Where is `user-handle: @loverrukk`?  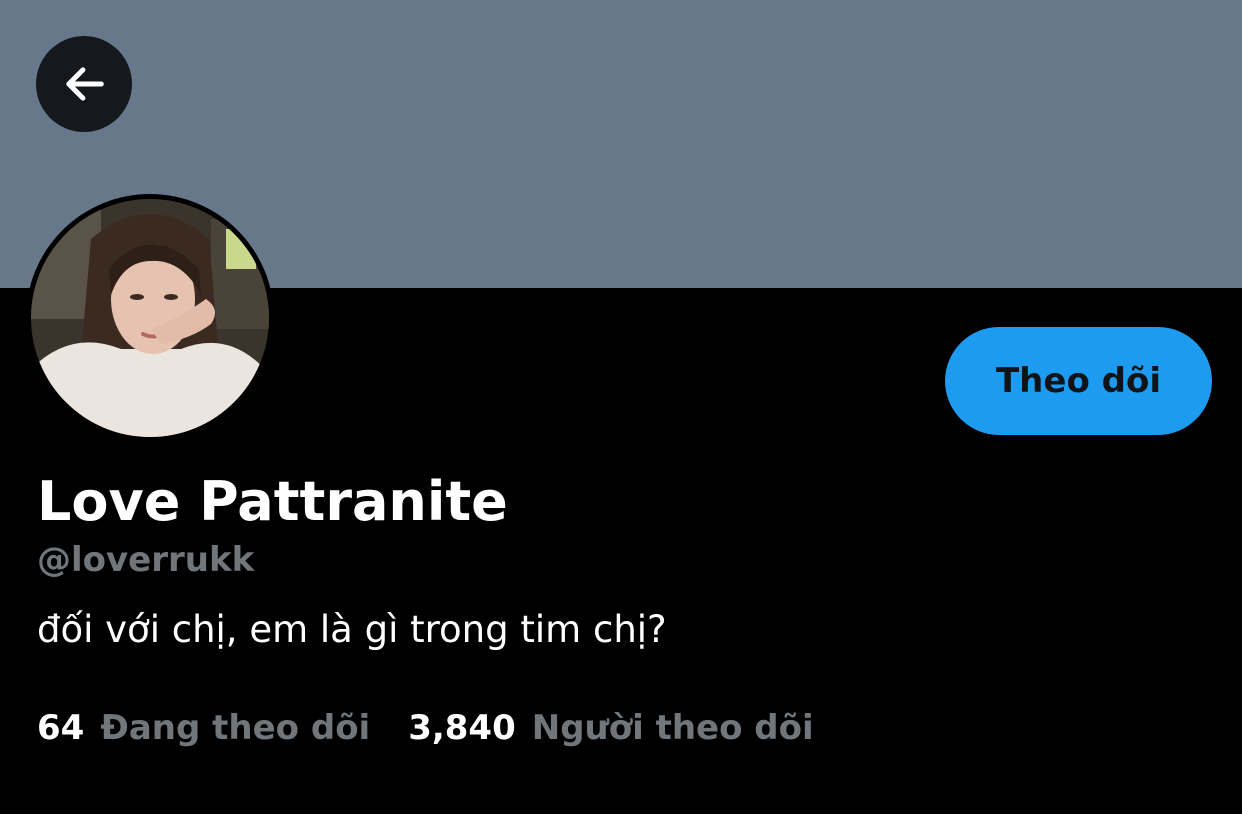 user-handle: @loverrukk is located at coordinates (146, 560).